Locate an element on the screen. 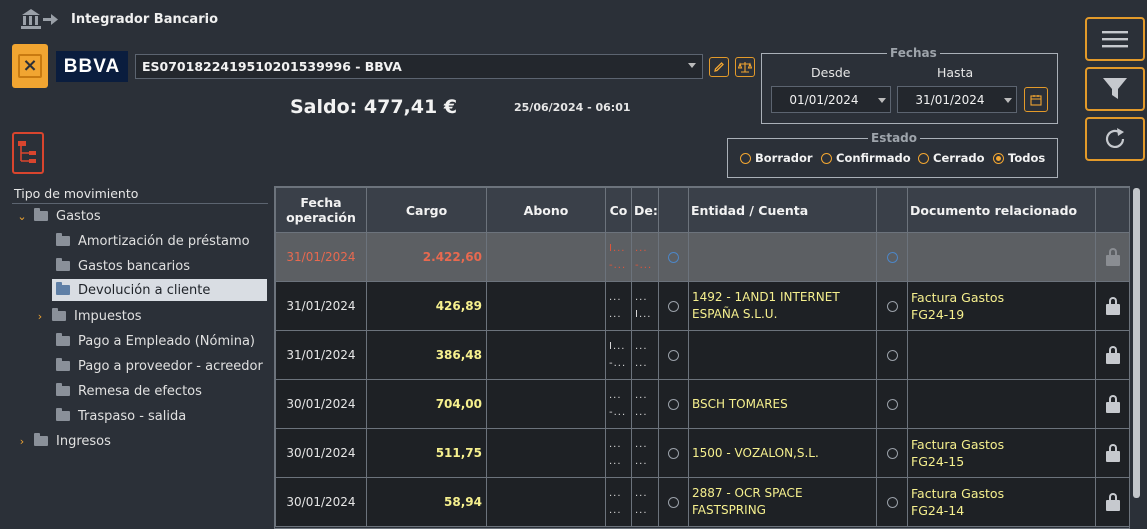 This screenshot has height=529, width=1147. tree-item-traspaso-salida: Traspaso - salida is located at coordinates (121, 416).